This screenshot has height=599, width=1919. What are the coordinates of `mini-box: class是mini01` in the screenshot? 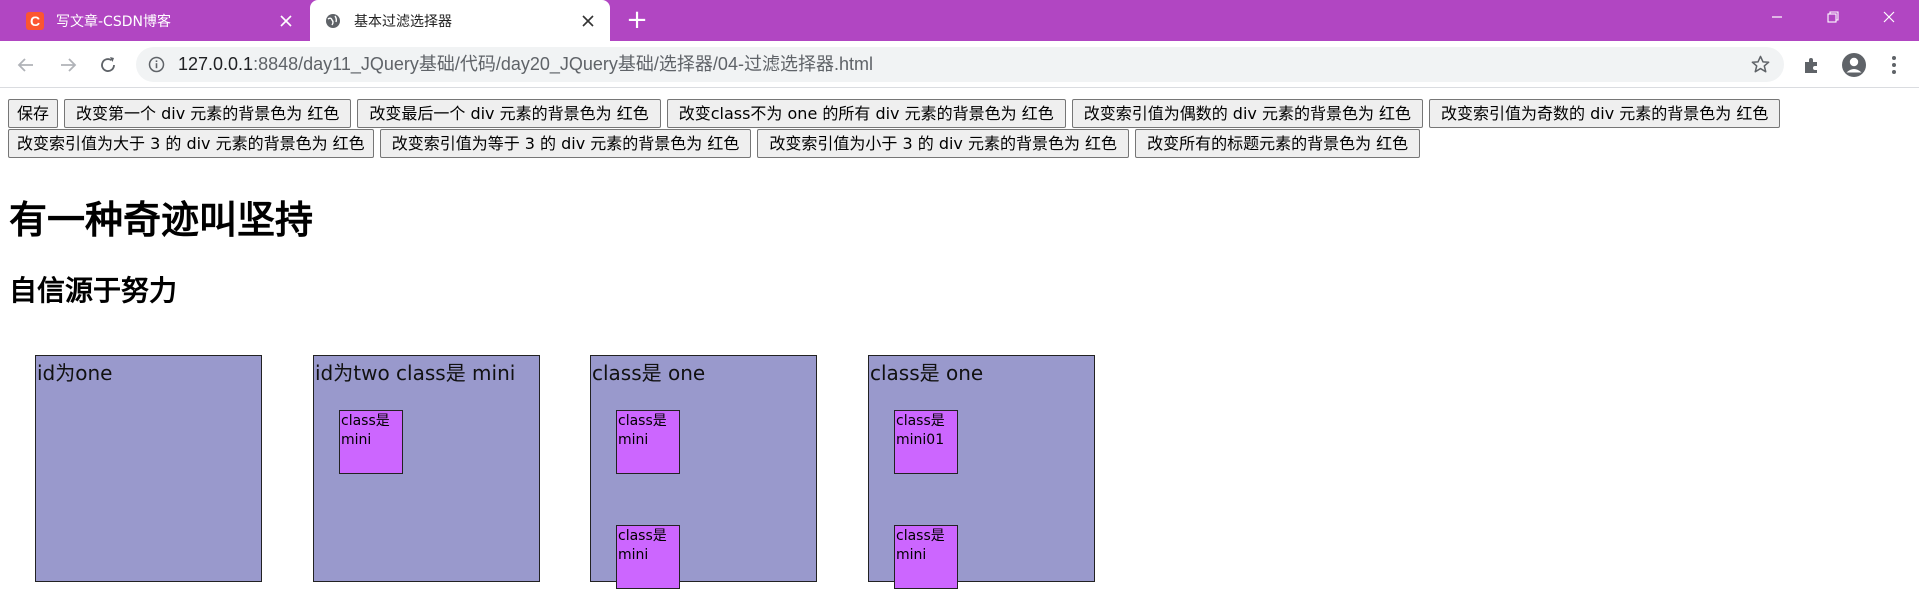 It's located at (926, 442).